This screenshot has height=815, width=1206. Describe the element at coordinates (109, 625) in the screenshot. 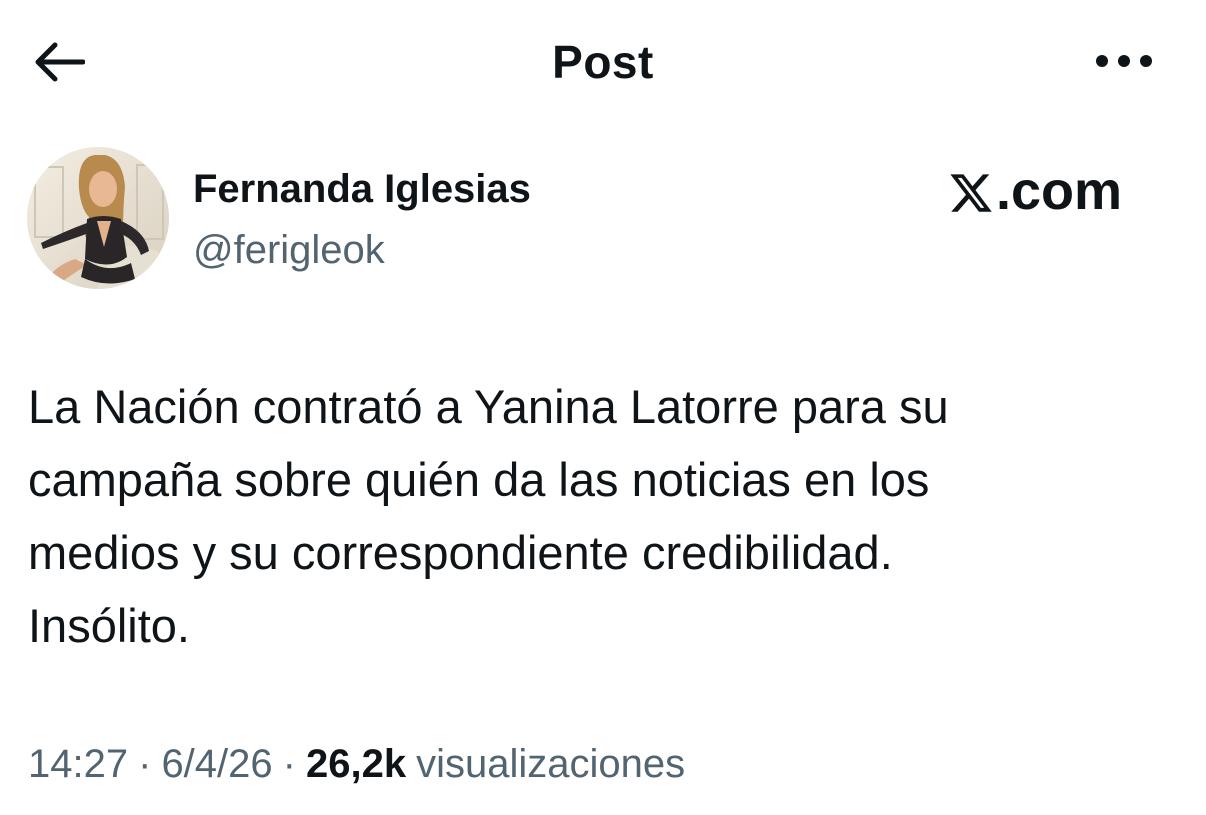

I see `post-line: Insólito.` at that location.